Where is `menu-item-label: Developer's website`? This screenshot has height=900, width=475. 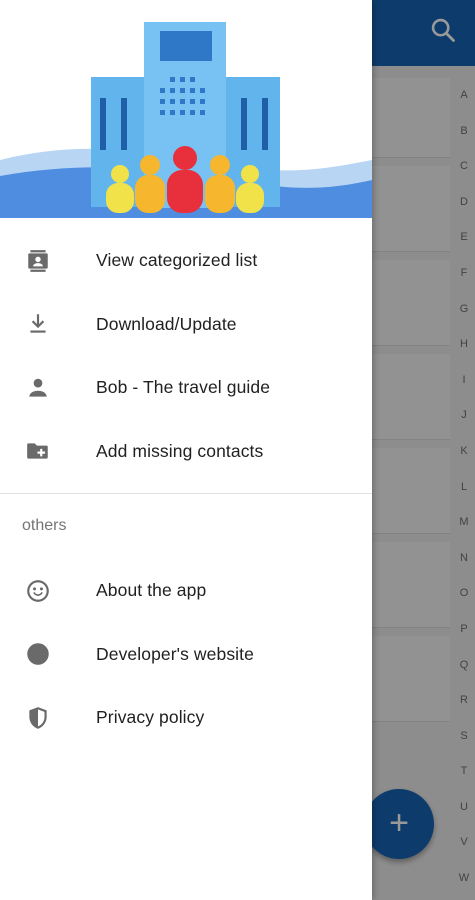 menu-item-label: Developer's website is located at coordinates (175, 653).